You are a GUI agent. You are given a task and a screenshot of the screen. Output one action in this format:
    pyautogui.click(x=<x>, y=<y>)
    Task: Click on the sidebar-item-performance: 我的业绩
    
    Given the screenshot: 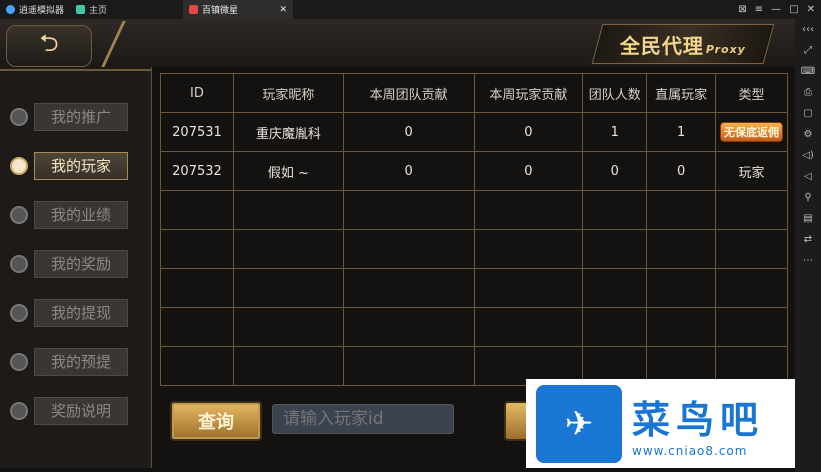 What is the action you would take?
    pyautogui.click(x=72, y=215)
    